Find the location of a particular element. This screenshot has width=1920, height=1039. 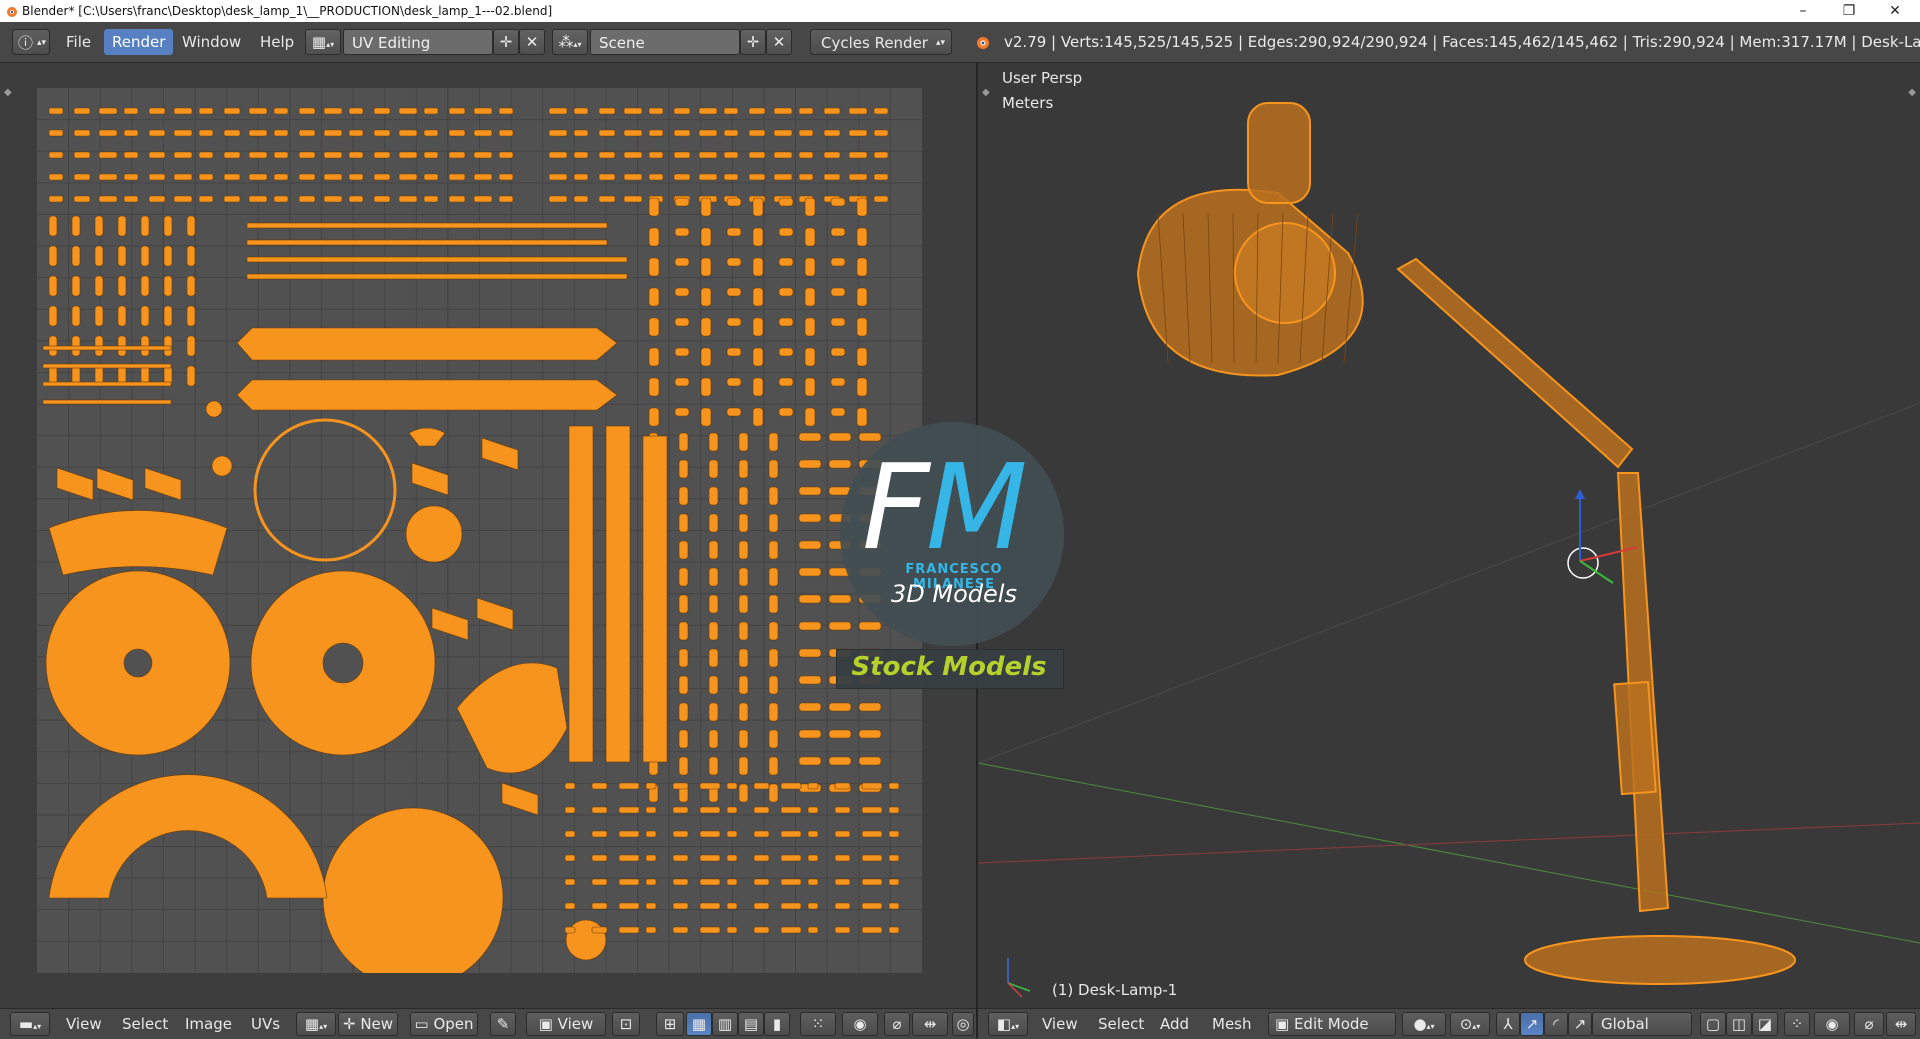

select-face-icon: ▤ is located at coordinates (751, 1024).